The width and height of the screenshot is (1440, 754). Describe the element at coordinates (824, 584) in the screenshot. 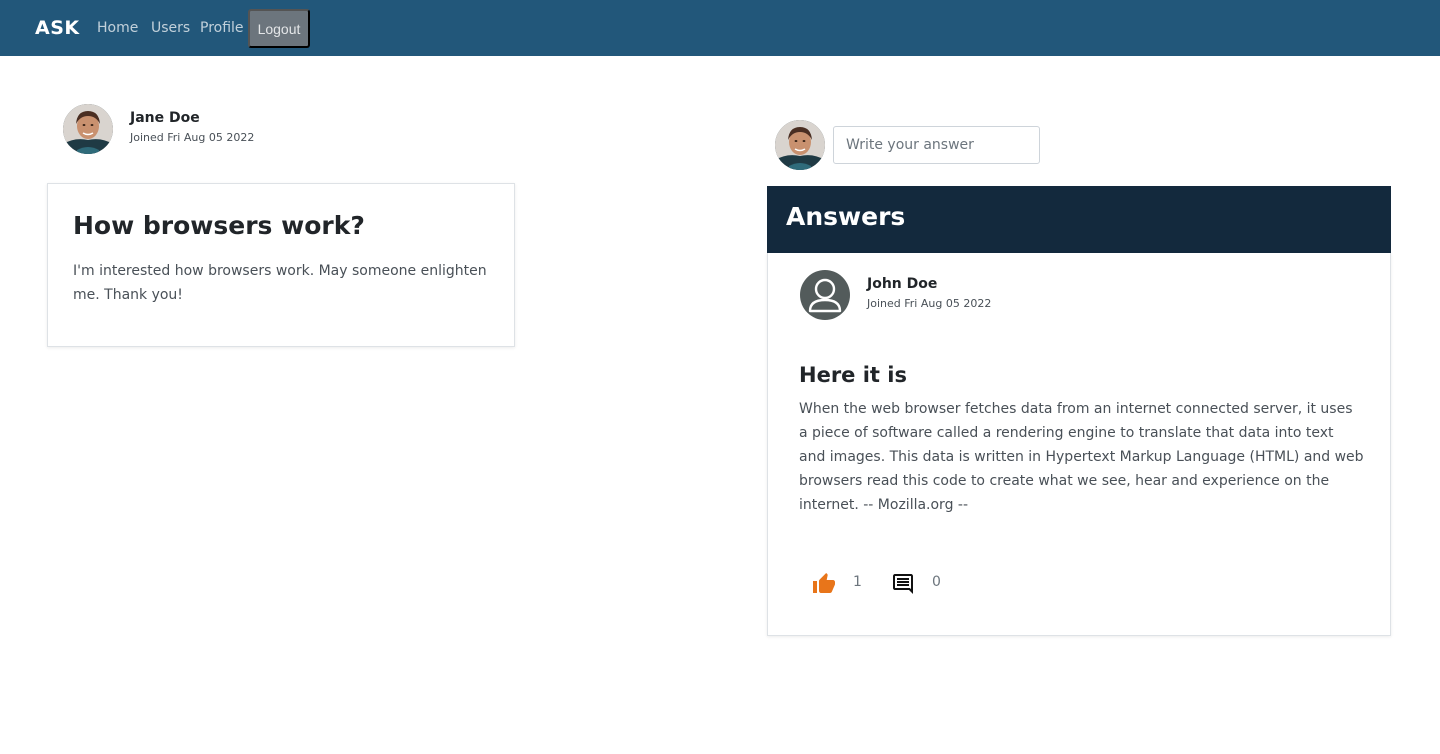

I see `thumbs-up-icon` at that location.